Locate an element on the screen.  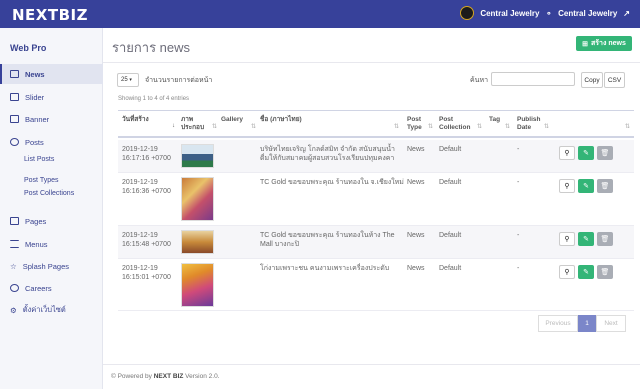
sidebar-subitem-post-types: Post Types is located at coordinates (41, 180).